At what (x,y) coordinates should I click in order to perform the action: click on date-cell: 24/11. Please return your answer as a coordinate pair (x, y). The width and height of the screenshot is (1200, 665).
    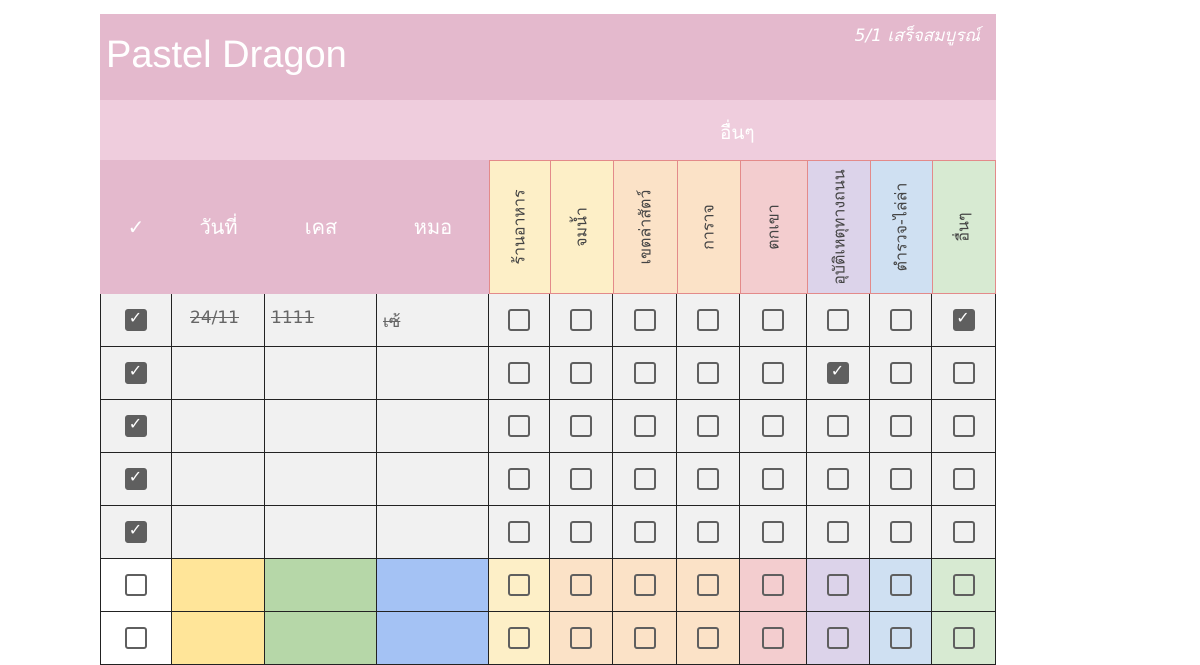
    Looking at the image, I should click on (218, 320).